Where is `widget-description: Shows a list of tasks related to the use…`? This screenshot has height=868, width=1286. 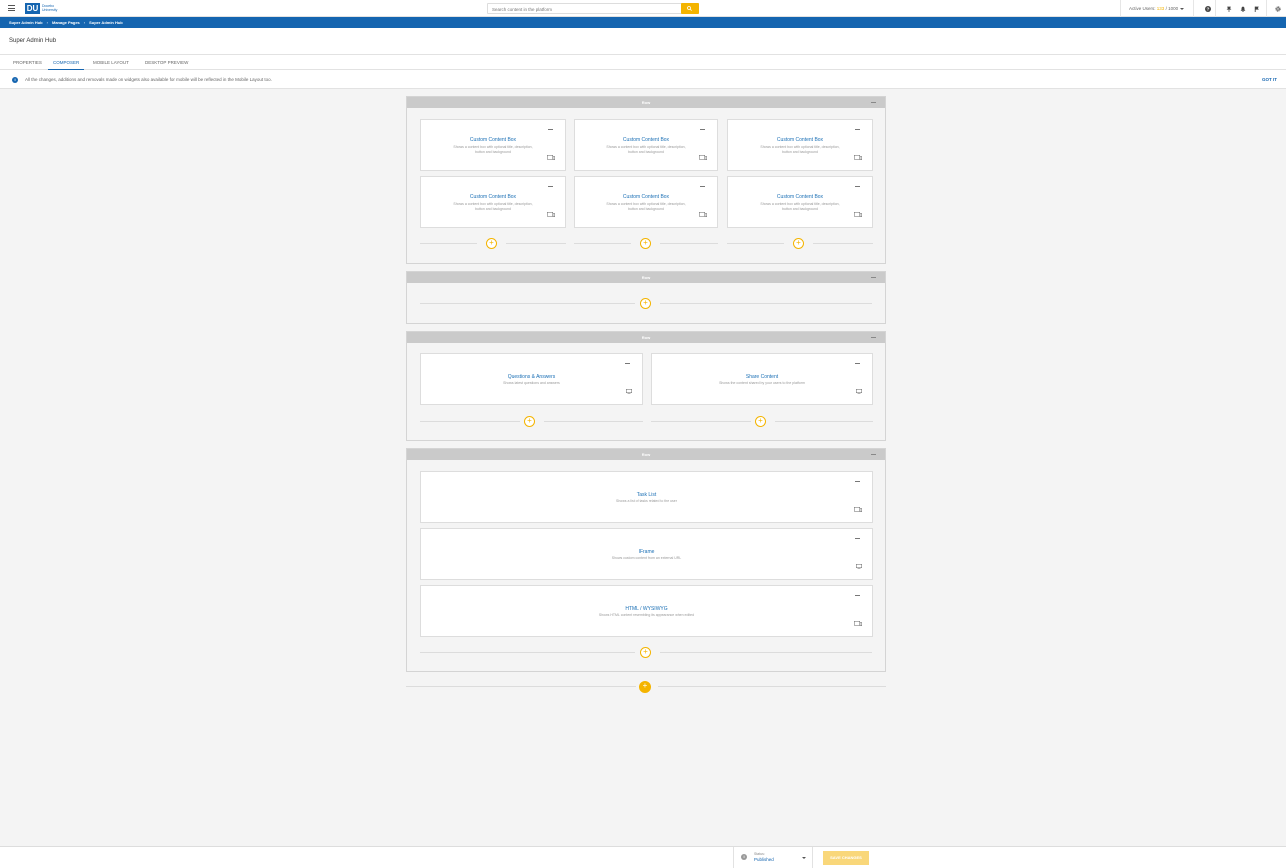
widget-description: Shows a list of tasks related to the use… is located at coordinates (646, 501).